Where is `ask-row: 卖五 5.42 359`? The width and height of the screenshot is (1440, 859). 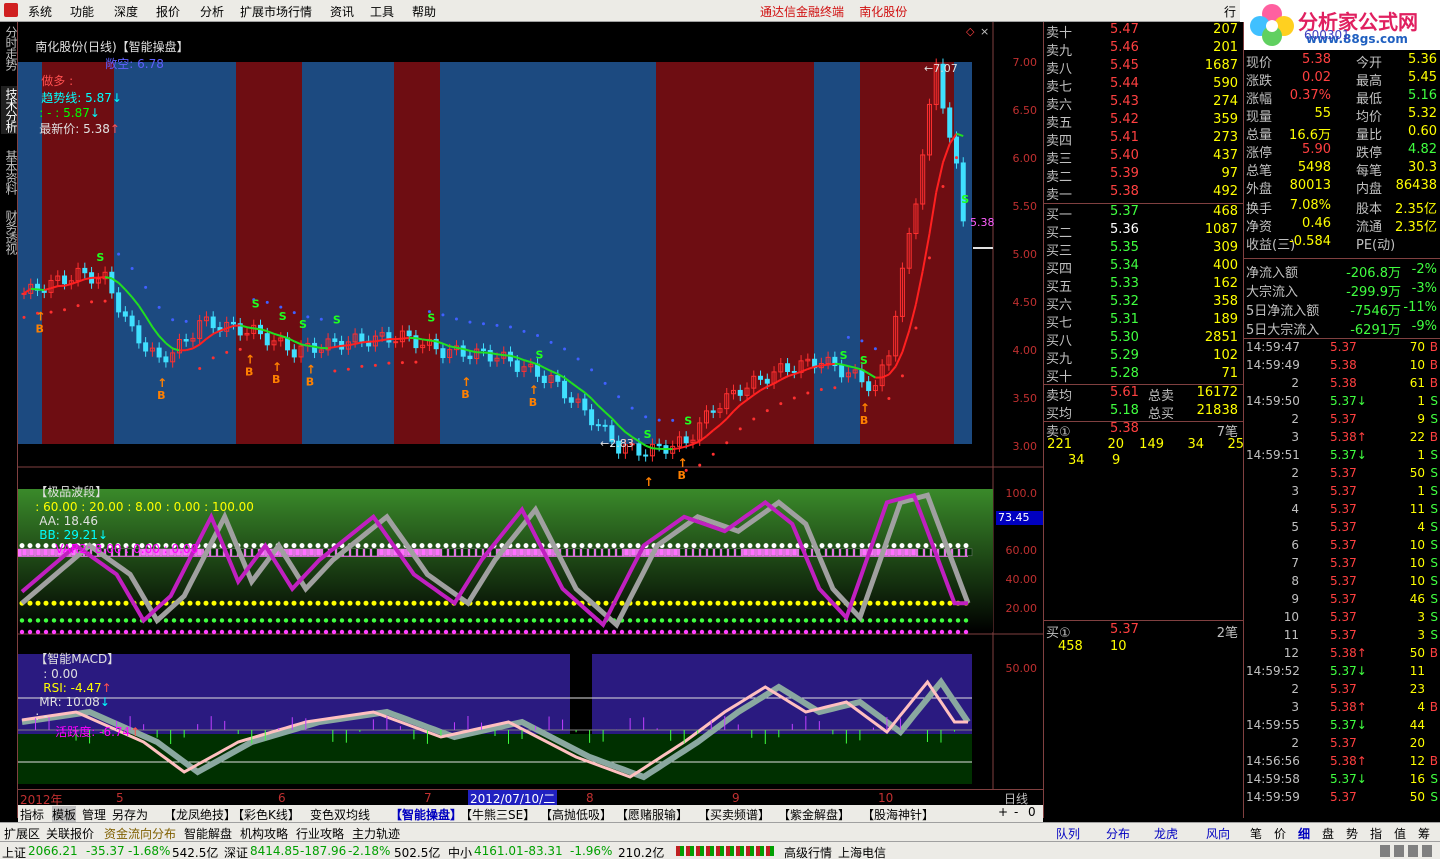 ask-row: 卖五 5.42 359 is located at coordinates (1144, 121).